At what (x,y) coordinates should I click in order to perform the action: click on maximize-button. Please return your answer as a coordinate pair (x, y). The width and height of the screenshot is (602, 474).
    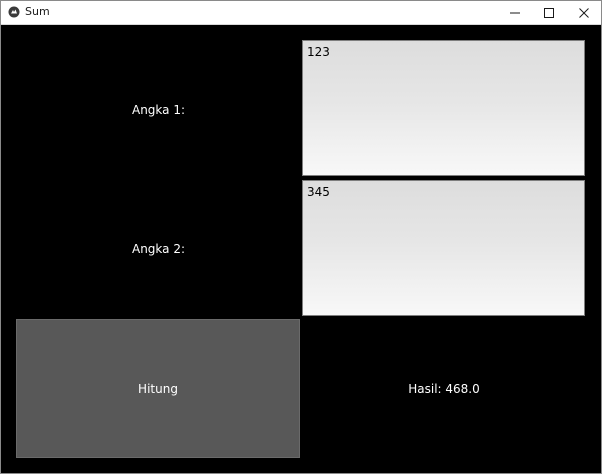
    Looking at the image, I should click on (549, 12).